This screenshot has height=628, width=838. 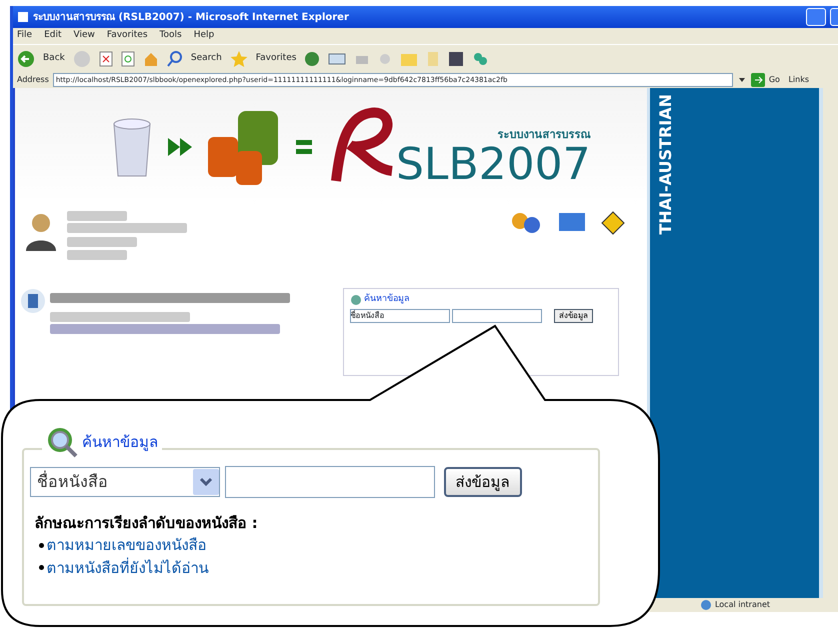 I want to click on minimize-button, so click(x=816, y=17).